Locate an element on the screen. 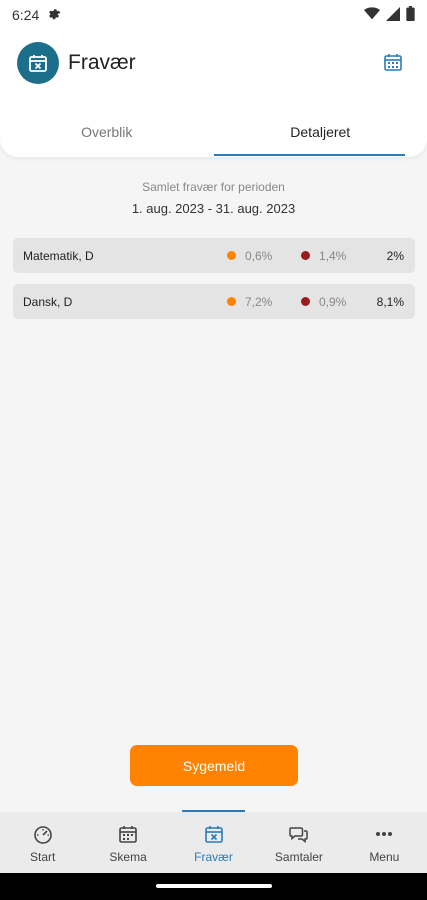 The width and height of the screenshot is (427, 900). period-label: Samlet fravær for perioden is located at coordinates (213, 187).